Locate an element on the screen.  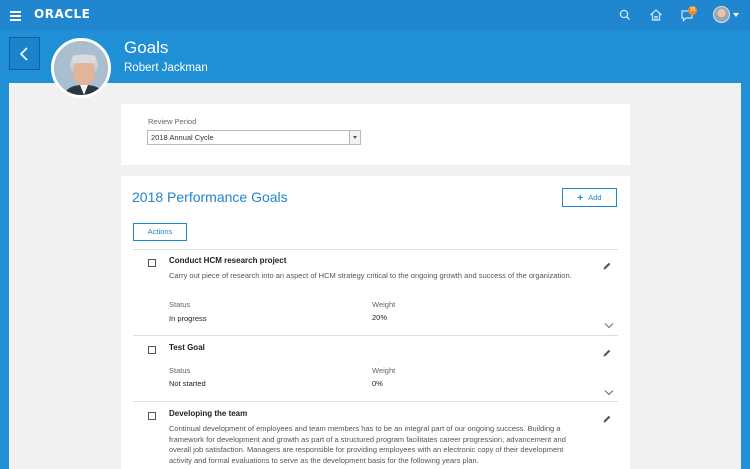
page-title: Goals is located at coordinates (146, 47).